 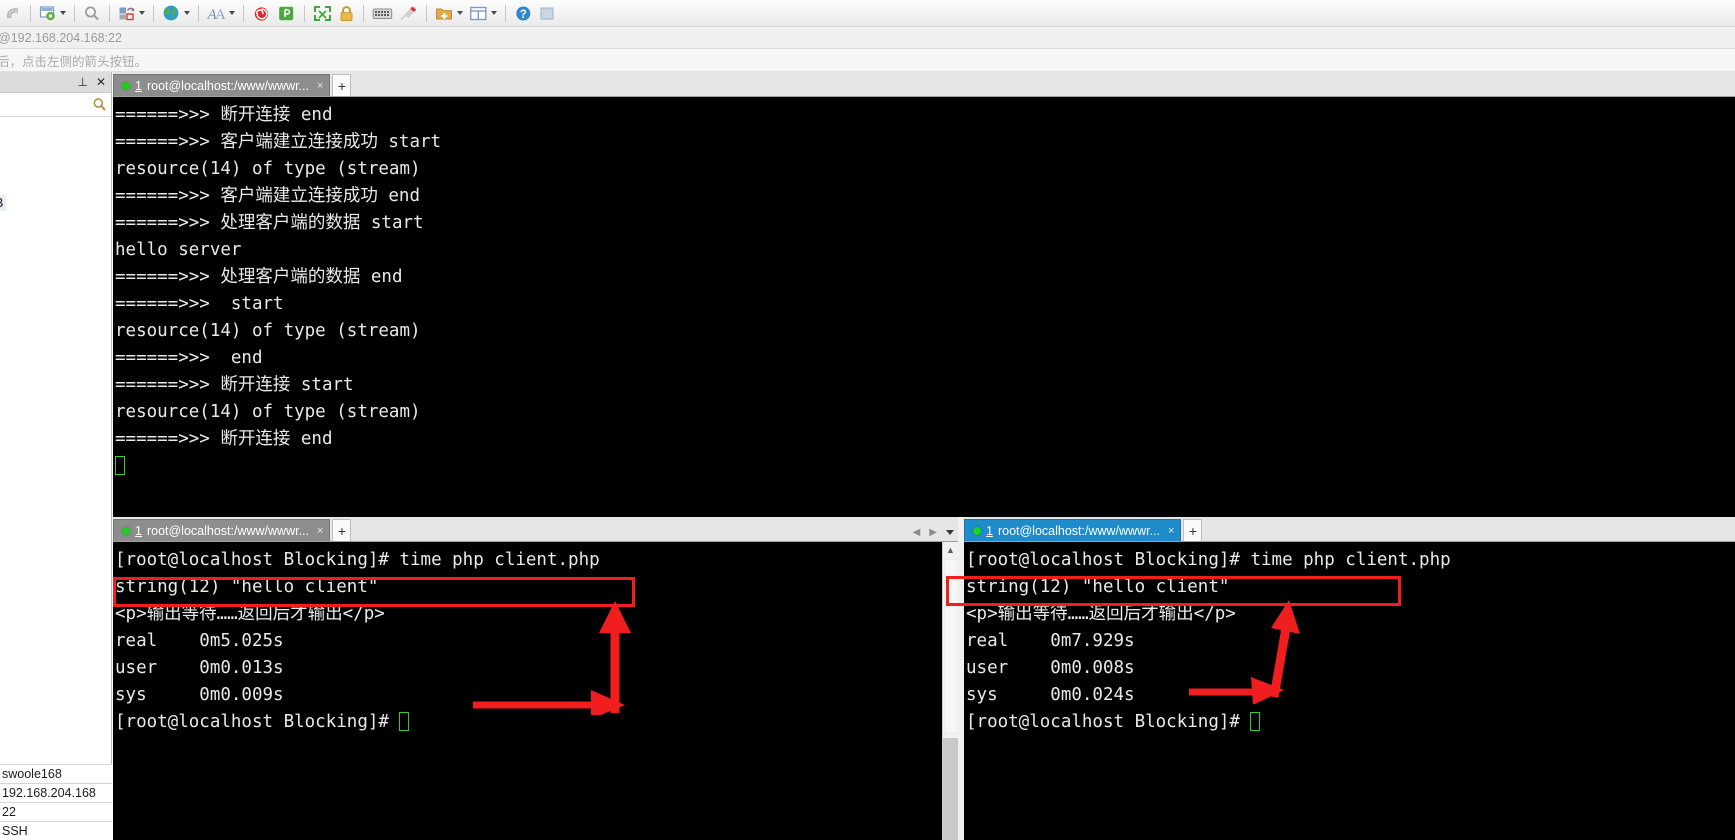 I want to click on transfer-icon, so click(x=127, y=13).